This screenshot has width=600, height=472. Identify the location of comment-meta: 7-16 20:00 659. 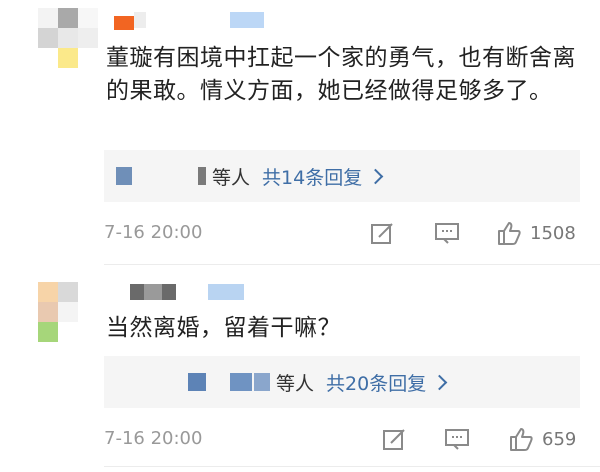
(344, 439).